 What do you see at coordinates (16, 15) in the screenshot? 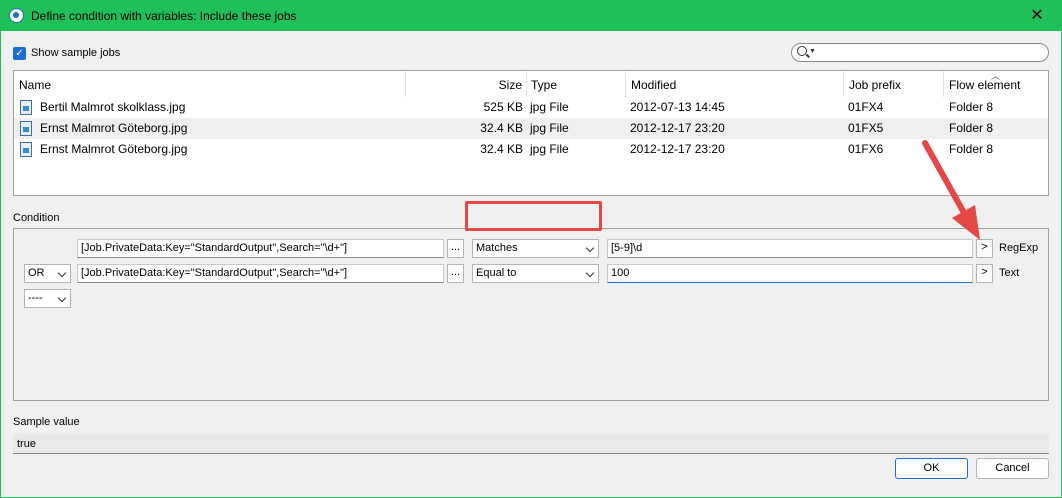
I see `app-icon` at bounding box center [16, 15].